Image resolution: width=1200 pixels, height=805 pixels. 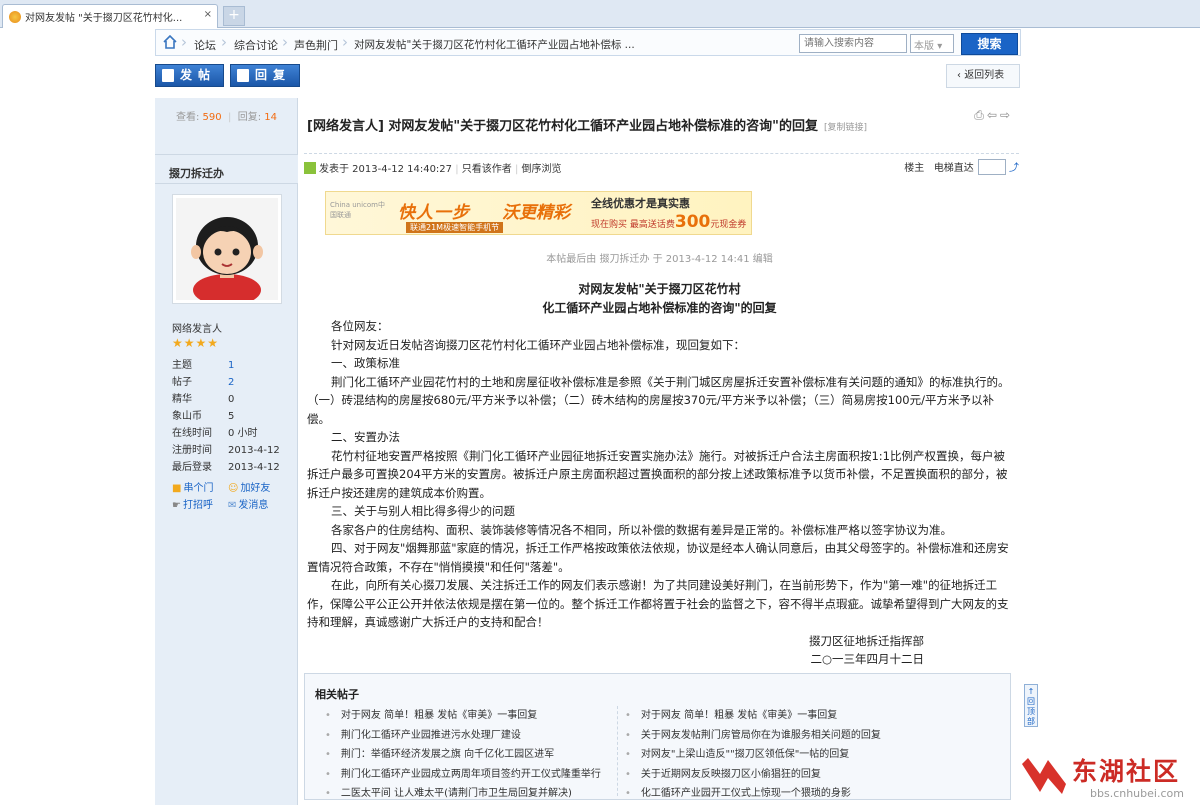 What do you see at coordinates (170, 42) in the screenshot?
I see `home-icon` at bounding box center [170, 42].